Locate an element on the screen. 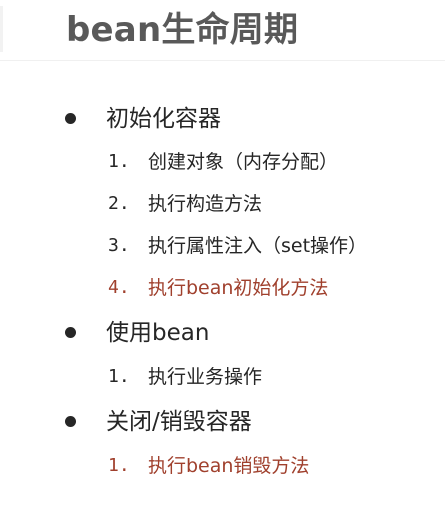  step-create-object: 1. 创建对象（内存分配） is located at coordinates (222, 162).